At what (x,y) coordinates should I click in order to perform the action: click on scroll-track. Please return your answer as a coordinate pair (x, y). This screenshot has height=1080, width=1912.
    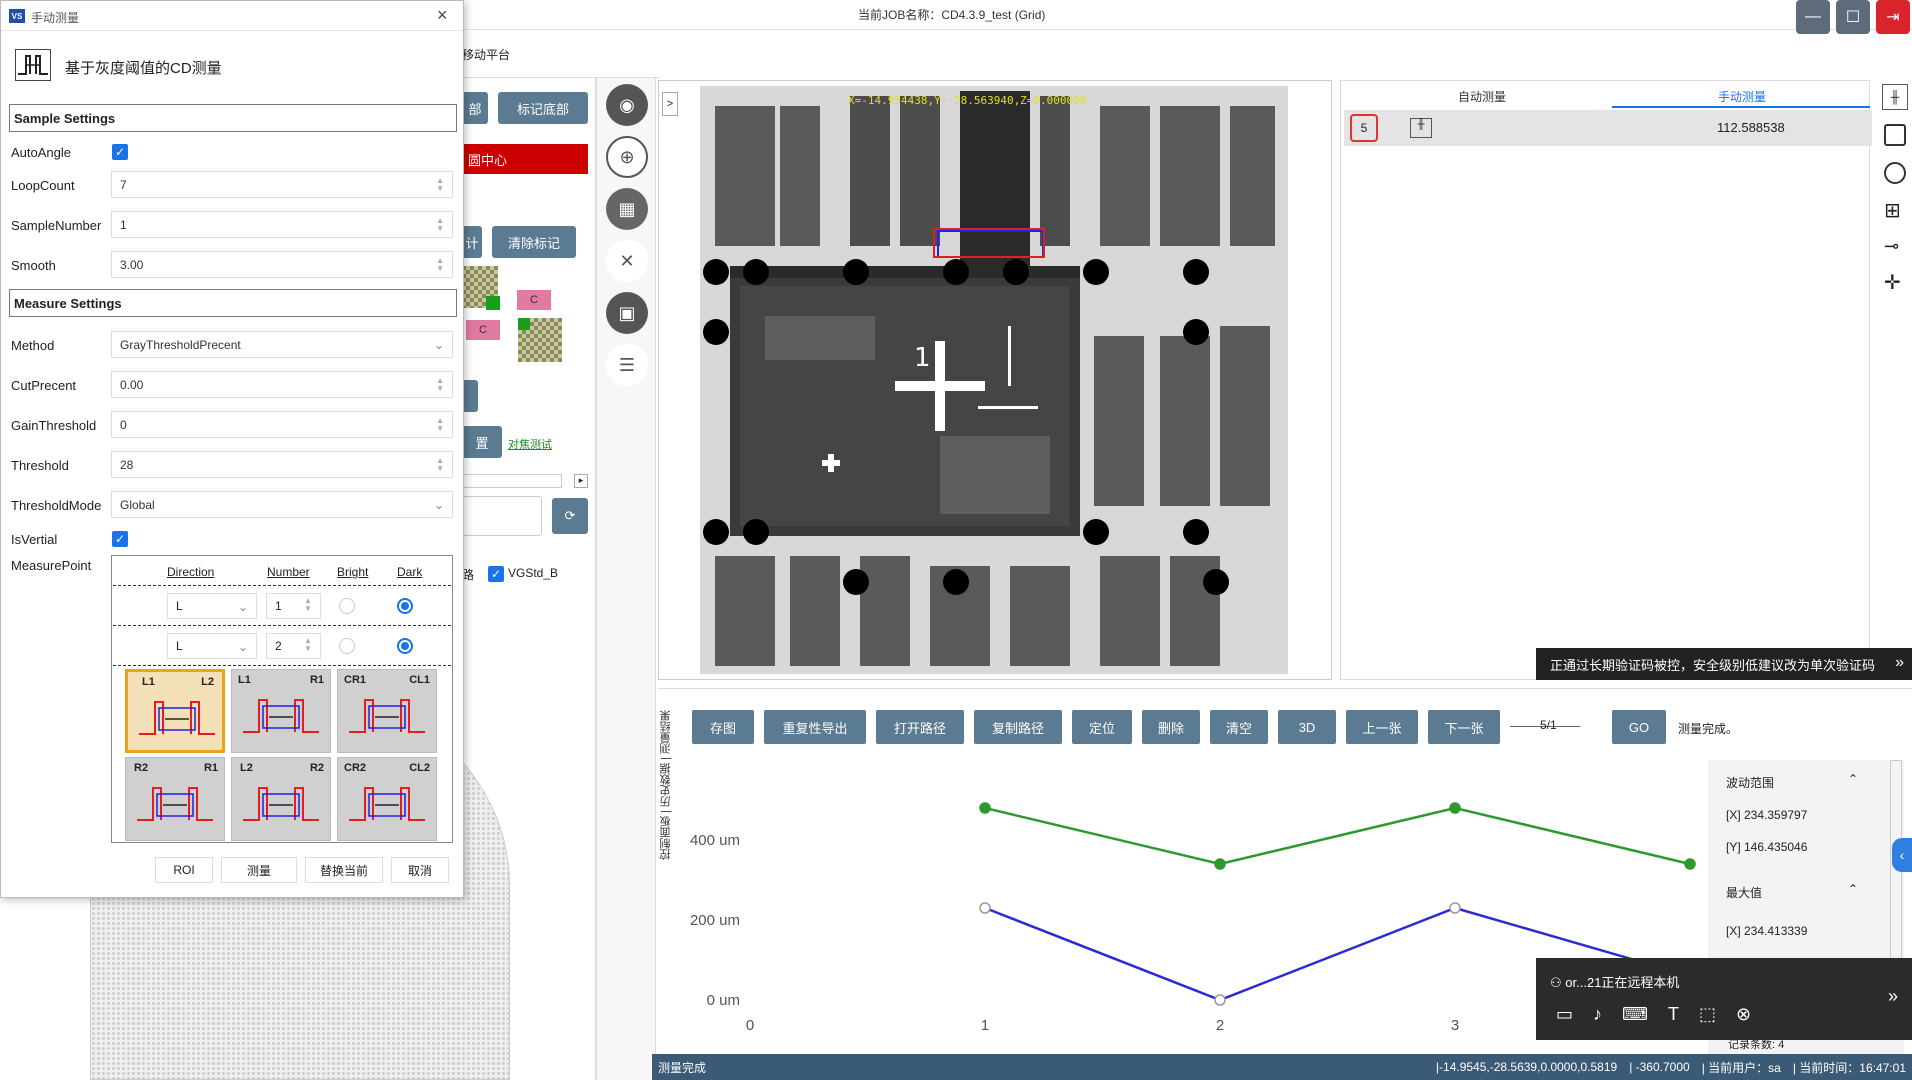
    Looking at the image, I should click on (512, 481).